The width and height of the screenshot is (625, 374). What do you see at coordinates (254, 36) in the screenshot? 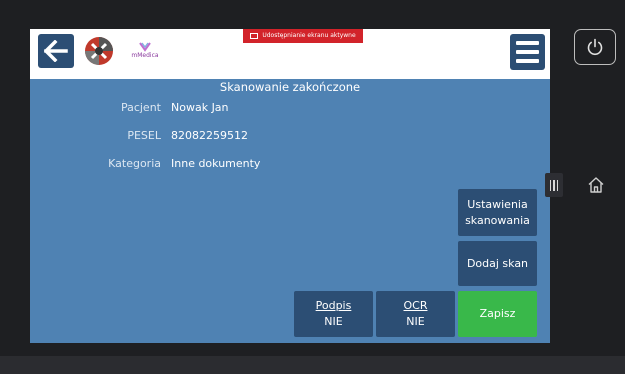
I see `screen-share-icon` at bounding box center [254, 36].